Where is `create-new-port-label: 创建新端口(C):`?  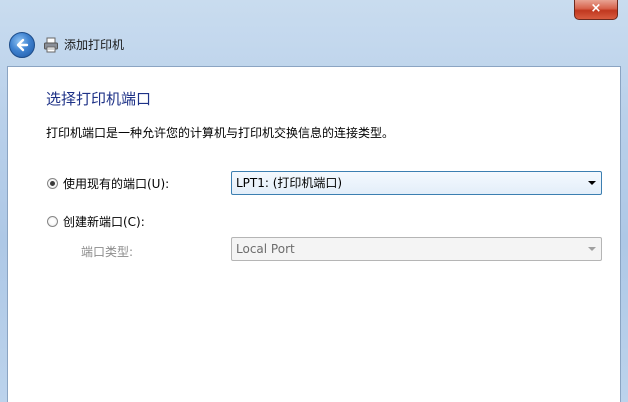
create-new-port-label: 创建新端口(C): is located at coordinates (104, 221).